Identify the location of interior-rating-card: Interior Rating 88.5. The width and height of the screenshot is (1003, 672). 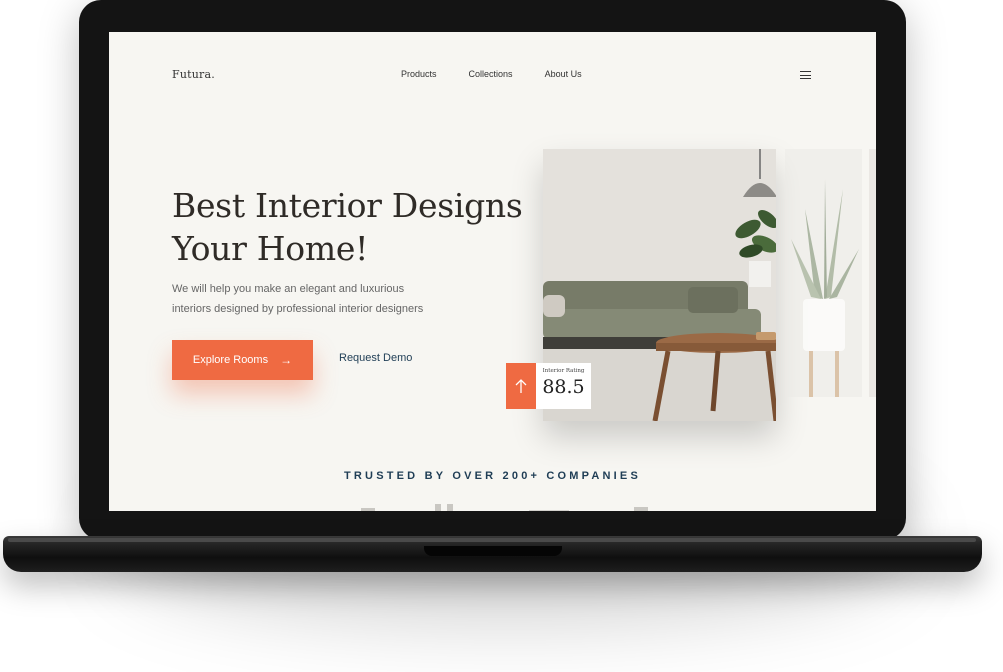
(563, 386).